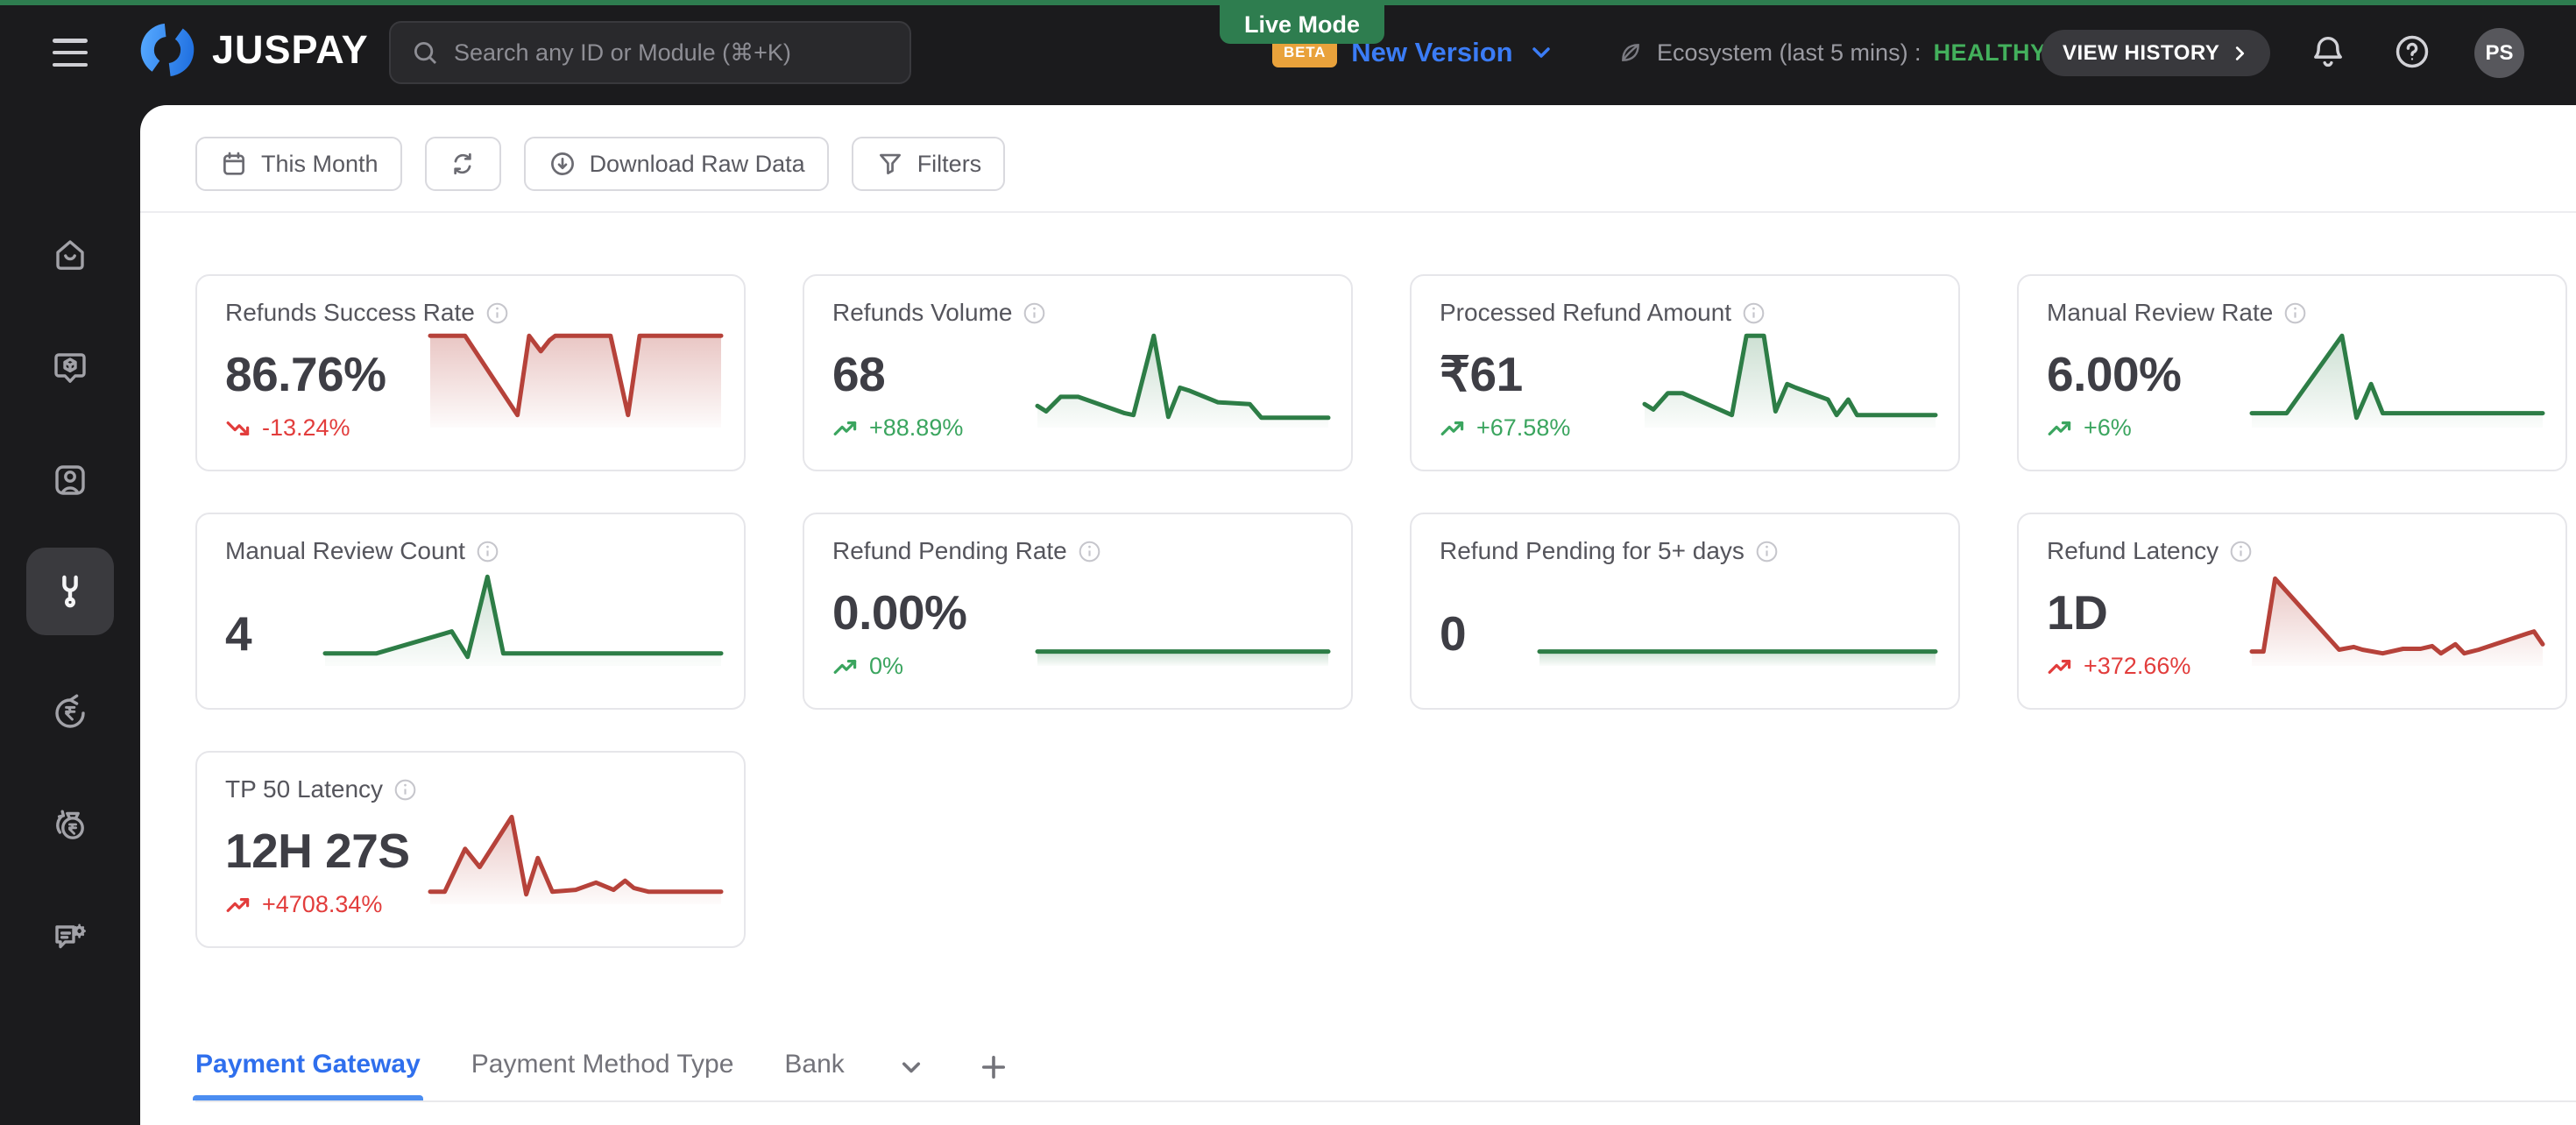  Describe the element at coordinates (966, 551) in the screenshot. I see `metric-card-title: Refund Pending Rate` at that location.